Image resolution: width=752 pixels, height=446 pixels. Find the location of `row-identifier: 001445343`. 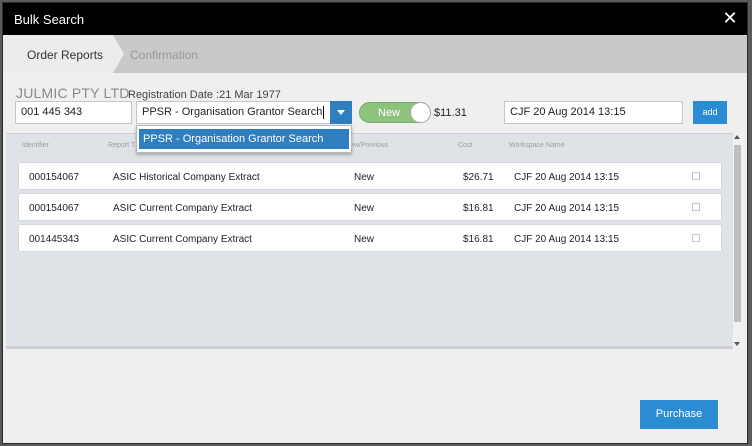

row-identifier: 001445343 is located at coordinates (54, 239).